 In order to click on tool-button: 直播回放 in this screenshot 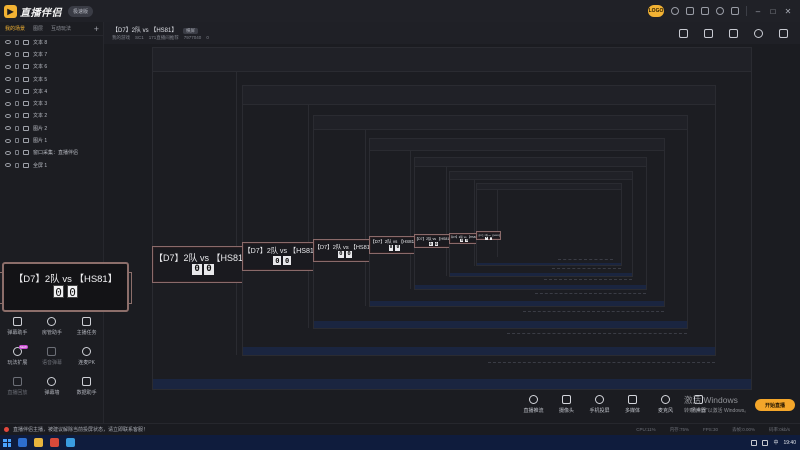, I will do `click(17, 387)`.